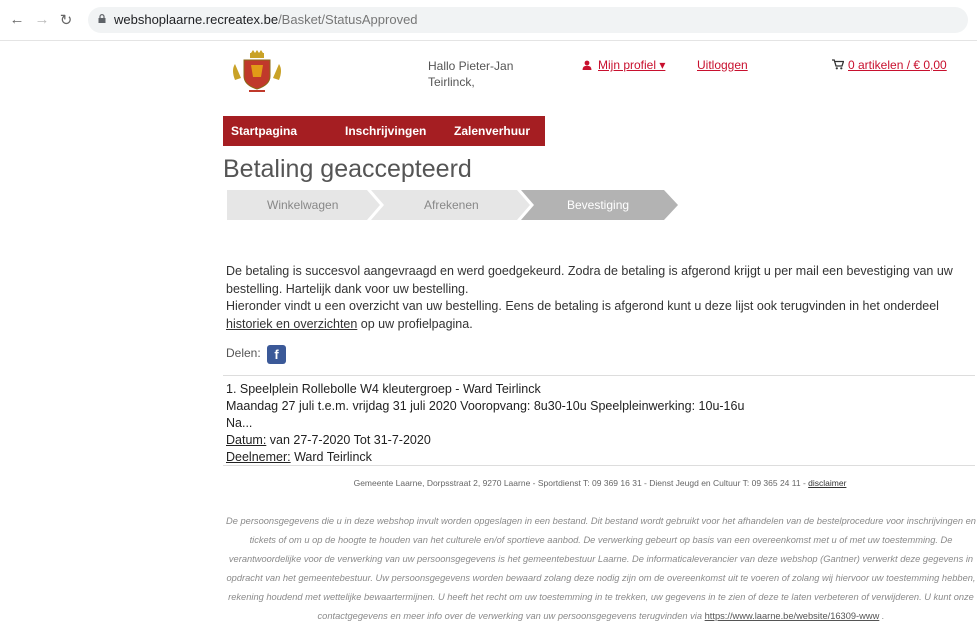 Image resolution: width=977 pixels, height=630 pixels. What do you see at coordinates (623, 65) in the screenshot?
I see `profile-menu-link: Mijn profiel ▾` at bounding box center [623, 65].